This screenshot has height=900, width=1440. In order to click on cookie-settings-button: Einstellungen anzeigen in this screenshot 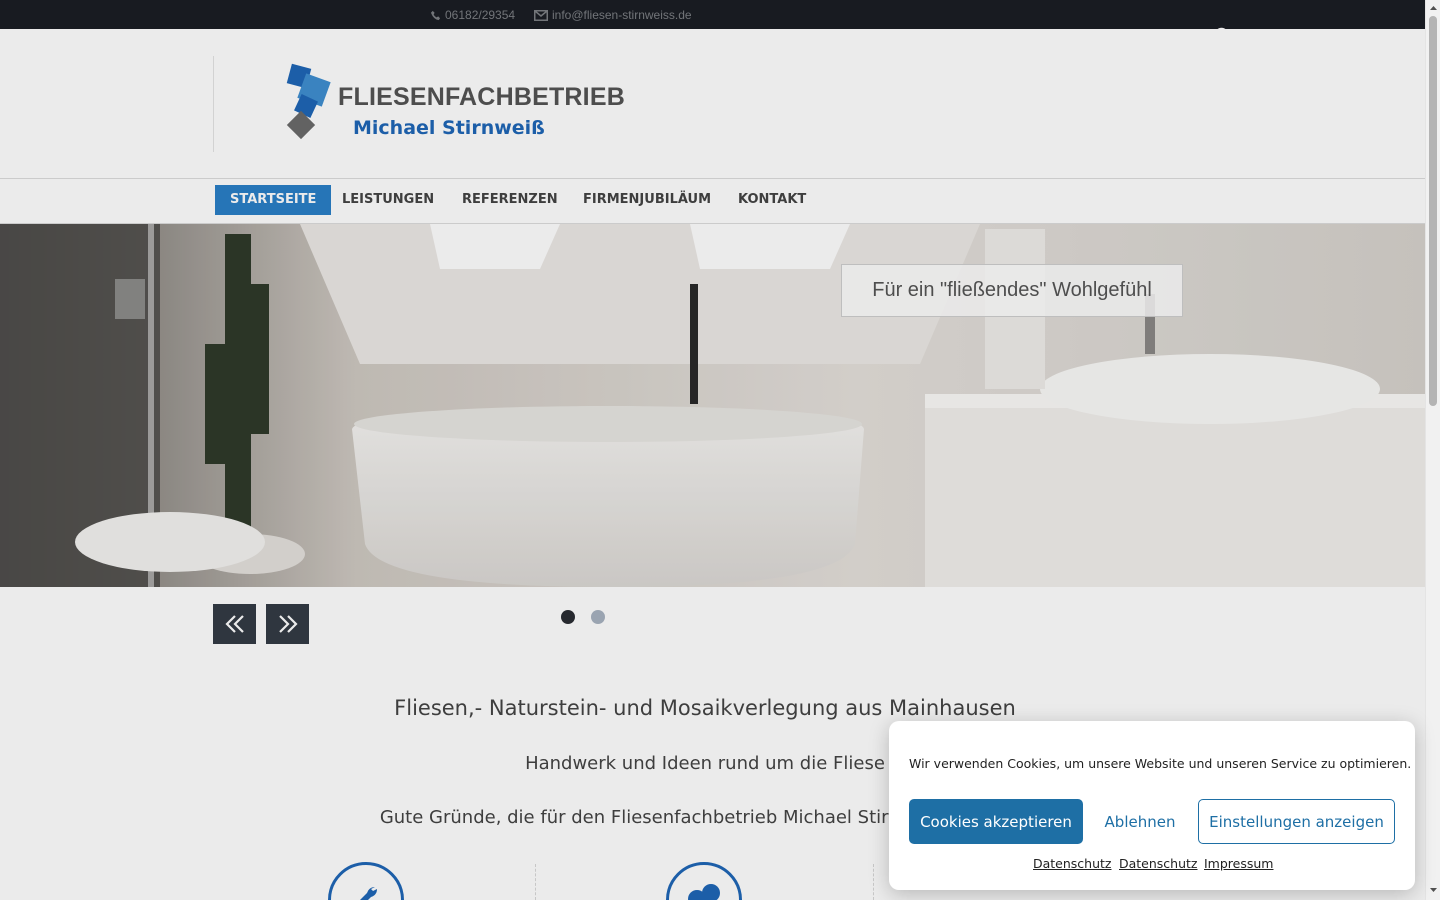, I will do `click(1296, 821)`.